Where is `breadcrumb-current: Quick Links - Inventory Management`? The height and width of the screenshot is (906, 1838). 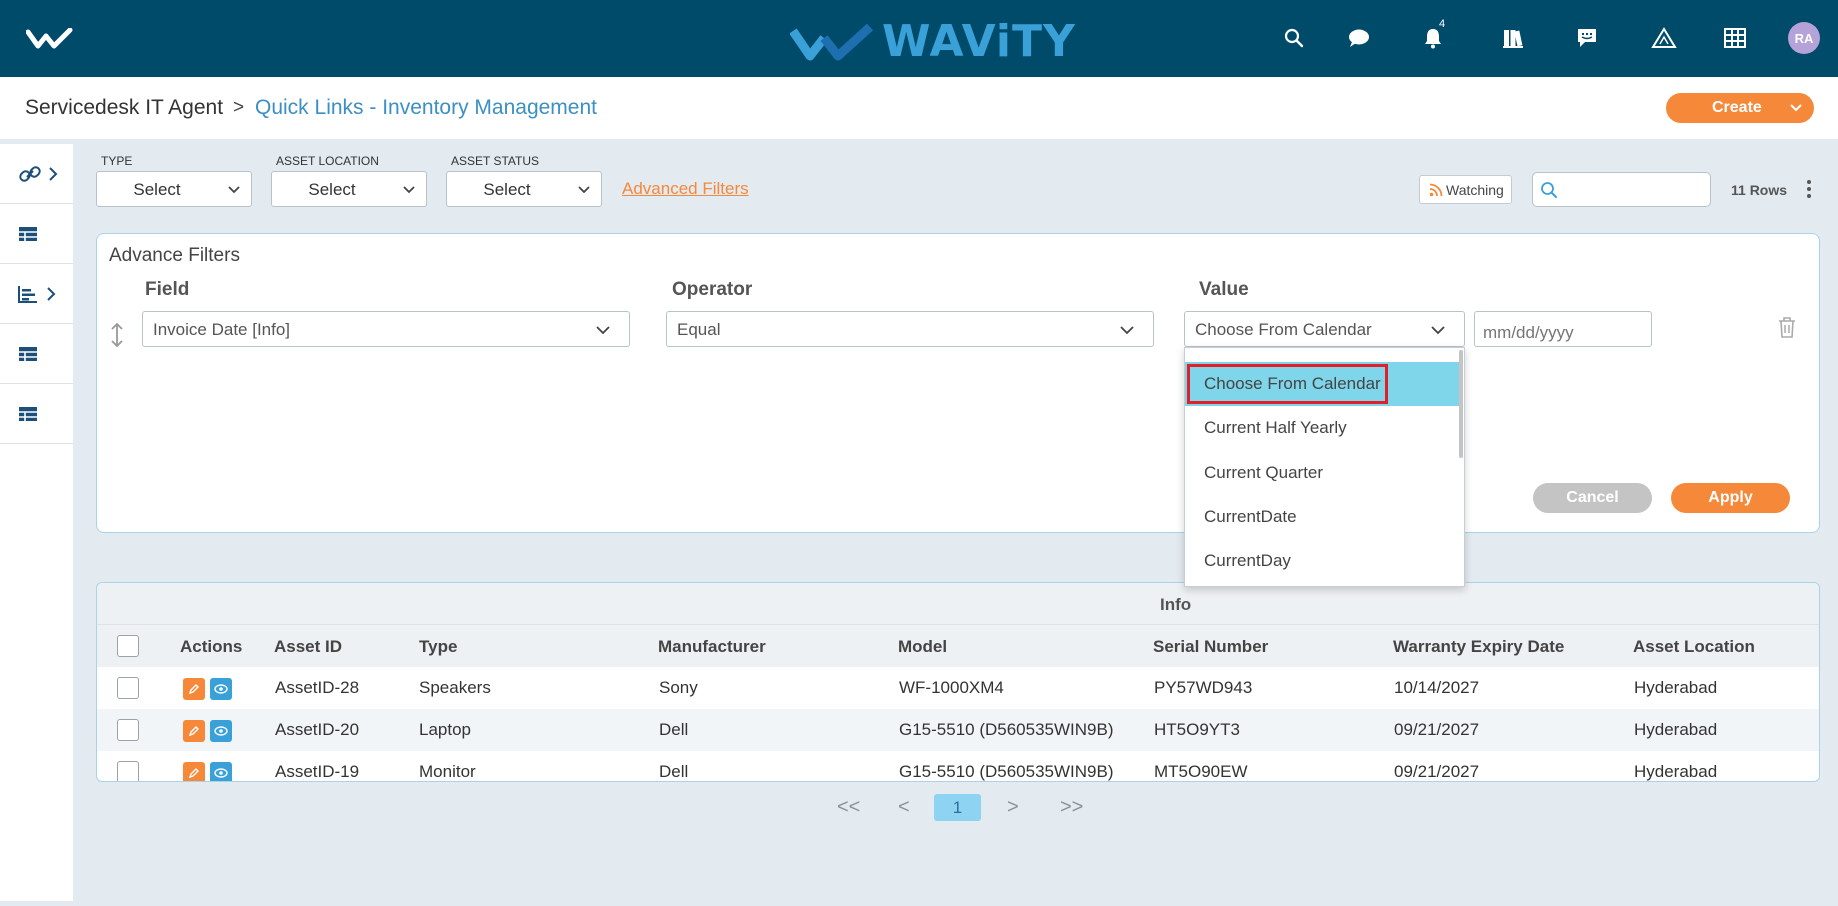
breadcrumb-current: Quick Links - Inventory Management is located at coordinates (426, 107).